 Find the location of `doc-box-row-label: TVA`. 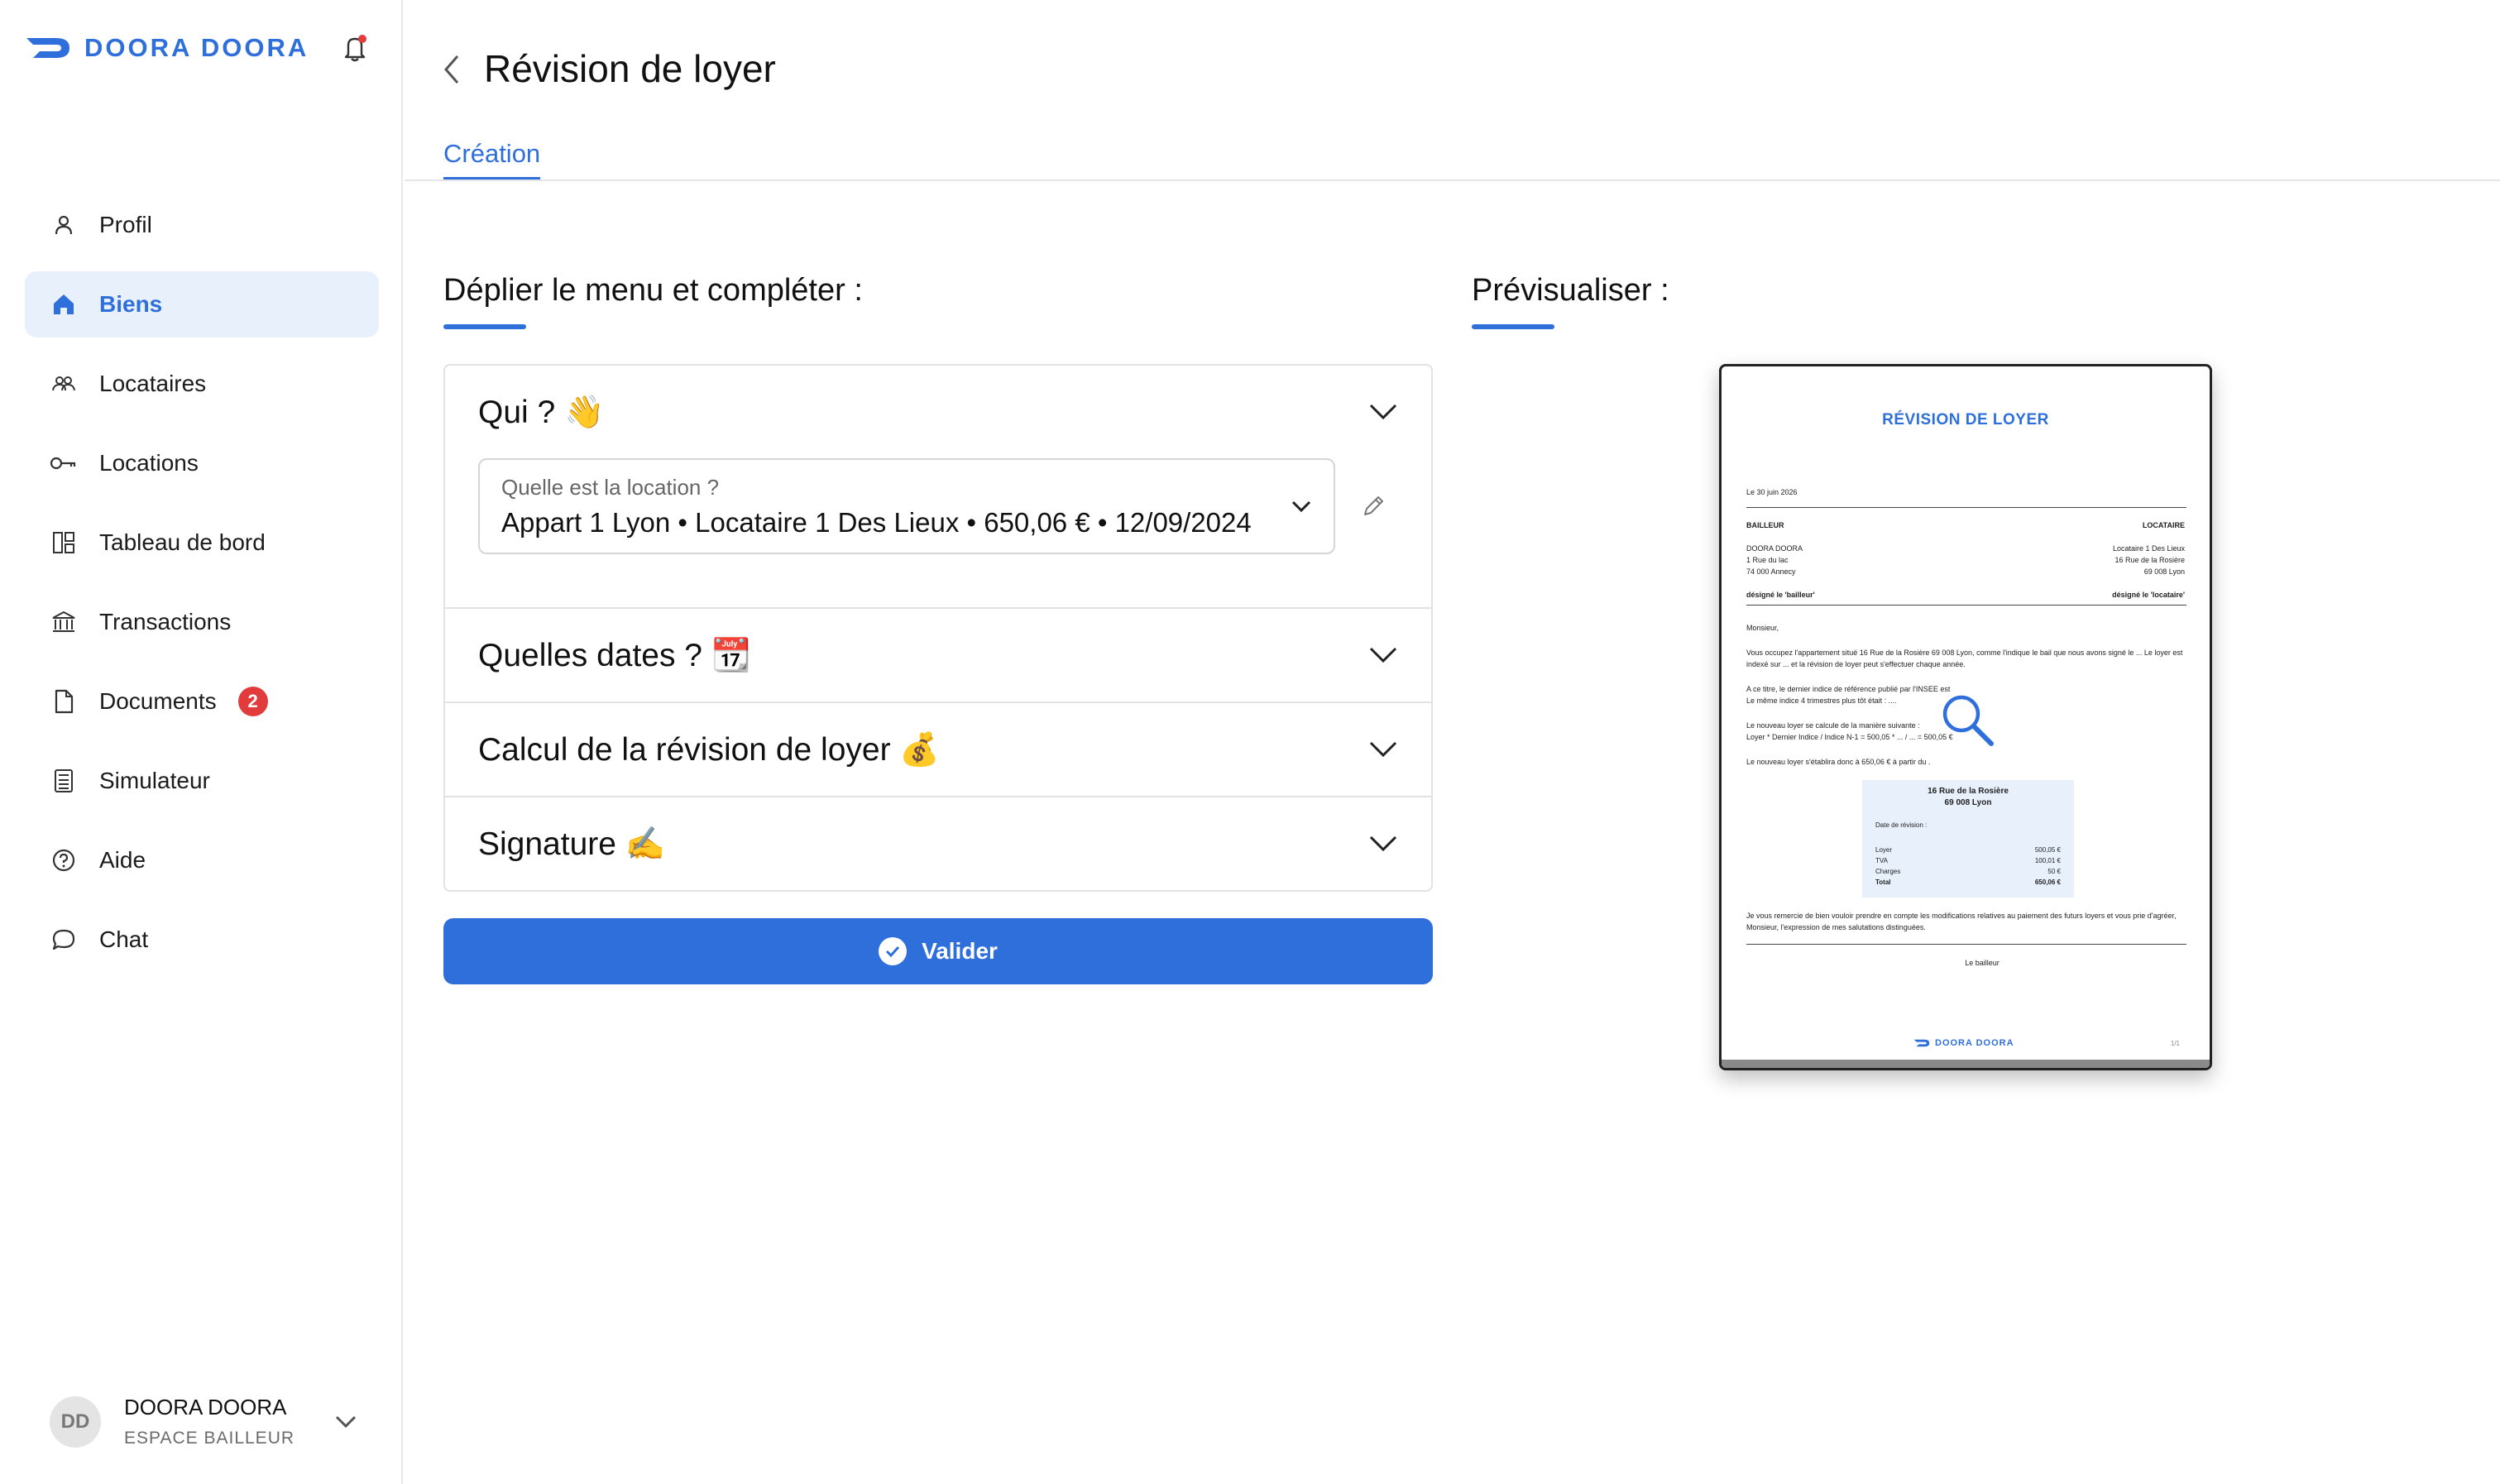

doc-box-row-label: TVA is located at coordinates (1882, 860).